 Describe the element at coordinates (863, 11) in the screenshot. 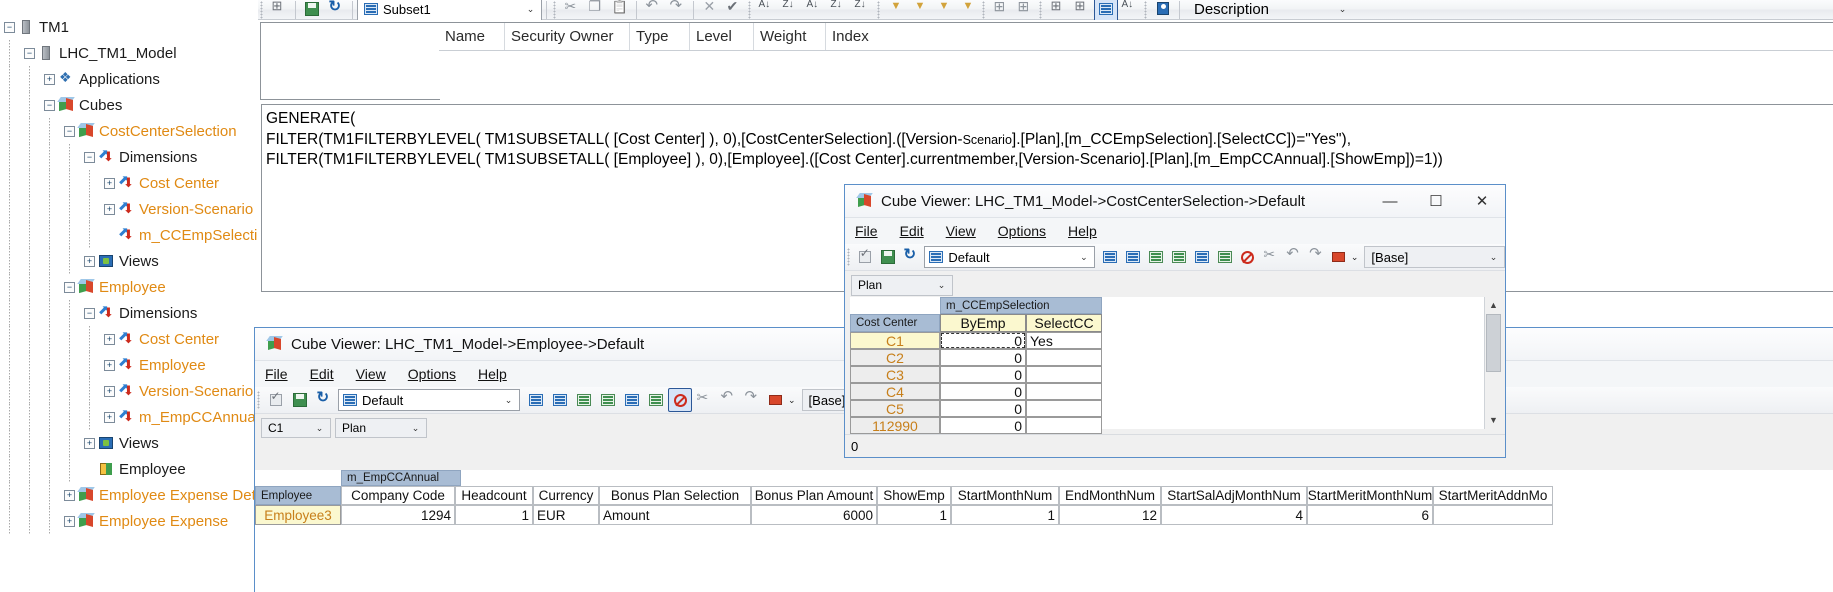

I see `sort-index-descending-icon` at that location.